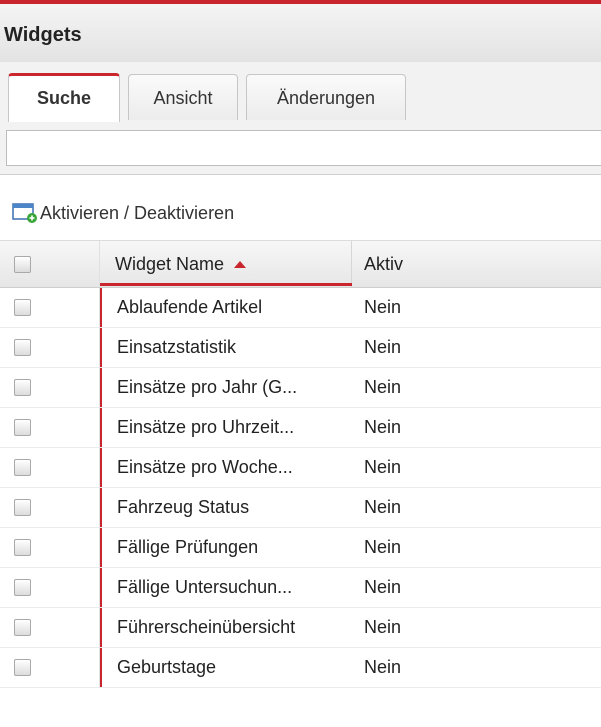  Describe the element at coordinates (384, 263) in the screenshot. I see `column-label-aktiv: Aktiv` at that location.